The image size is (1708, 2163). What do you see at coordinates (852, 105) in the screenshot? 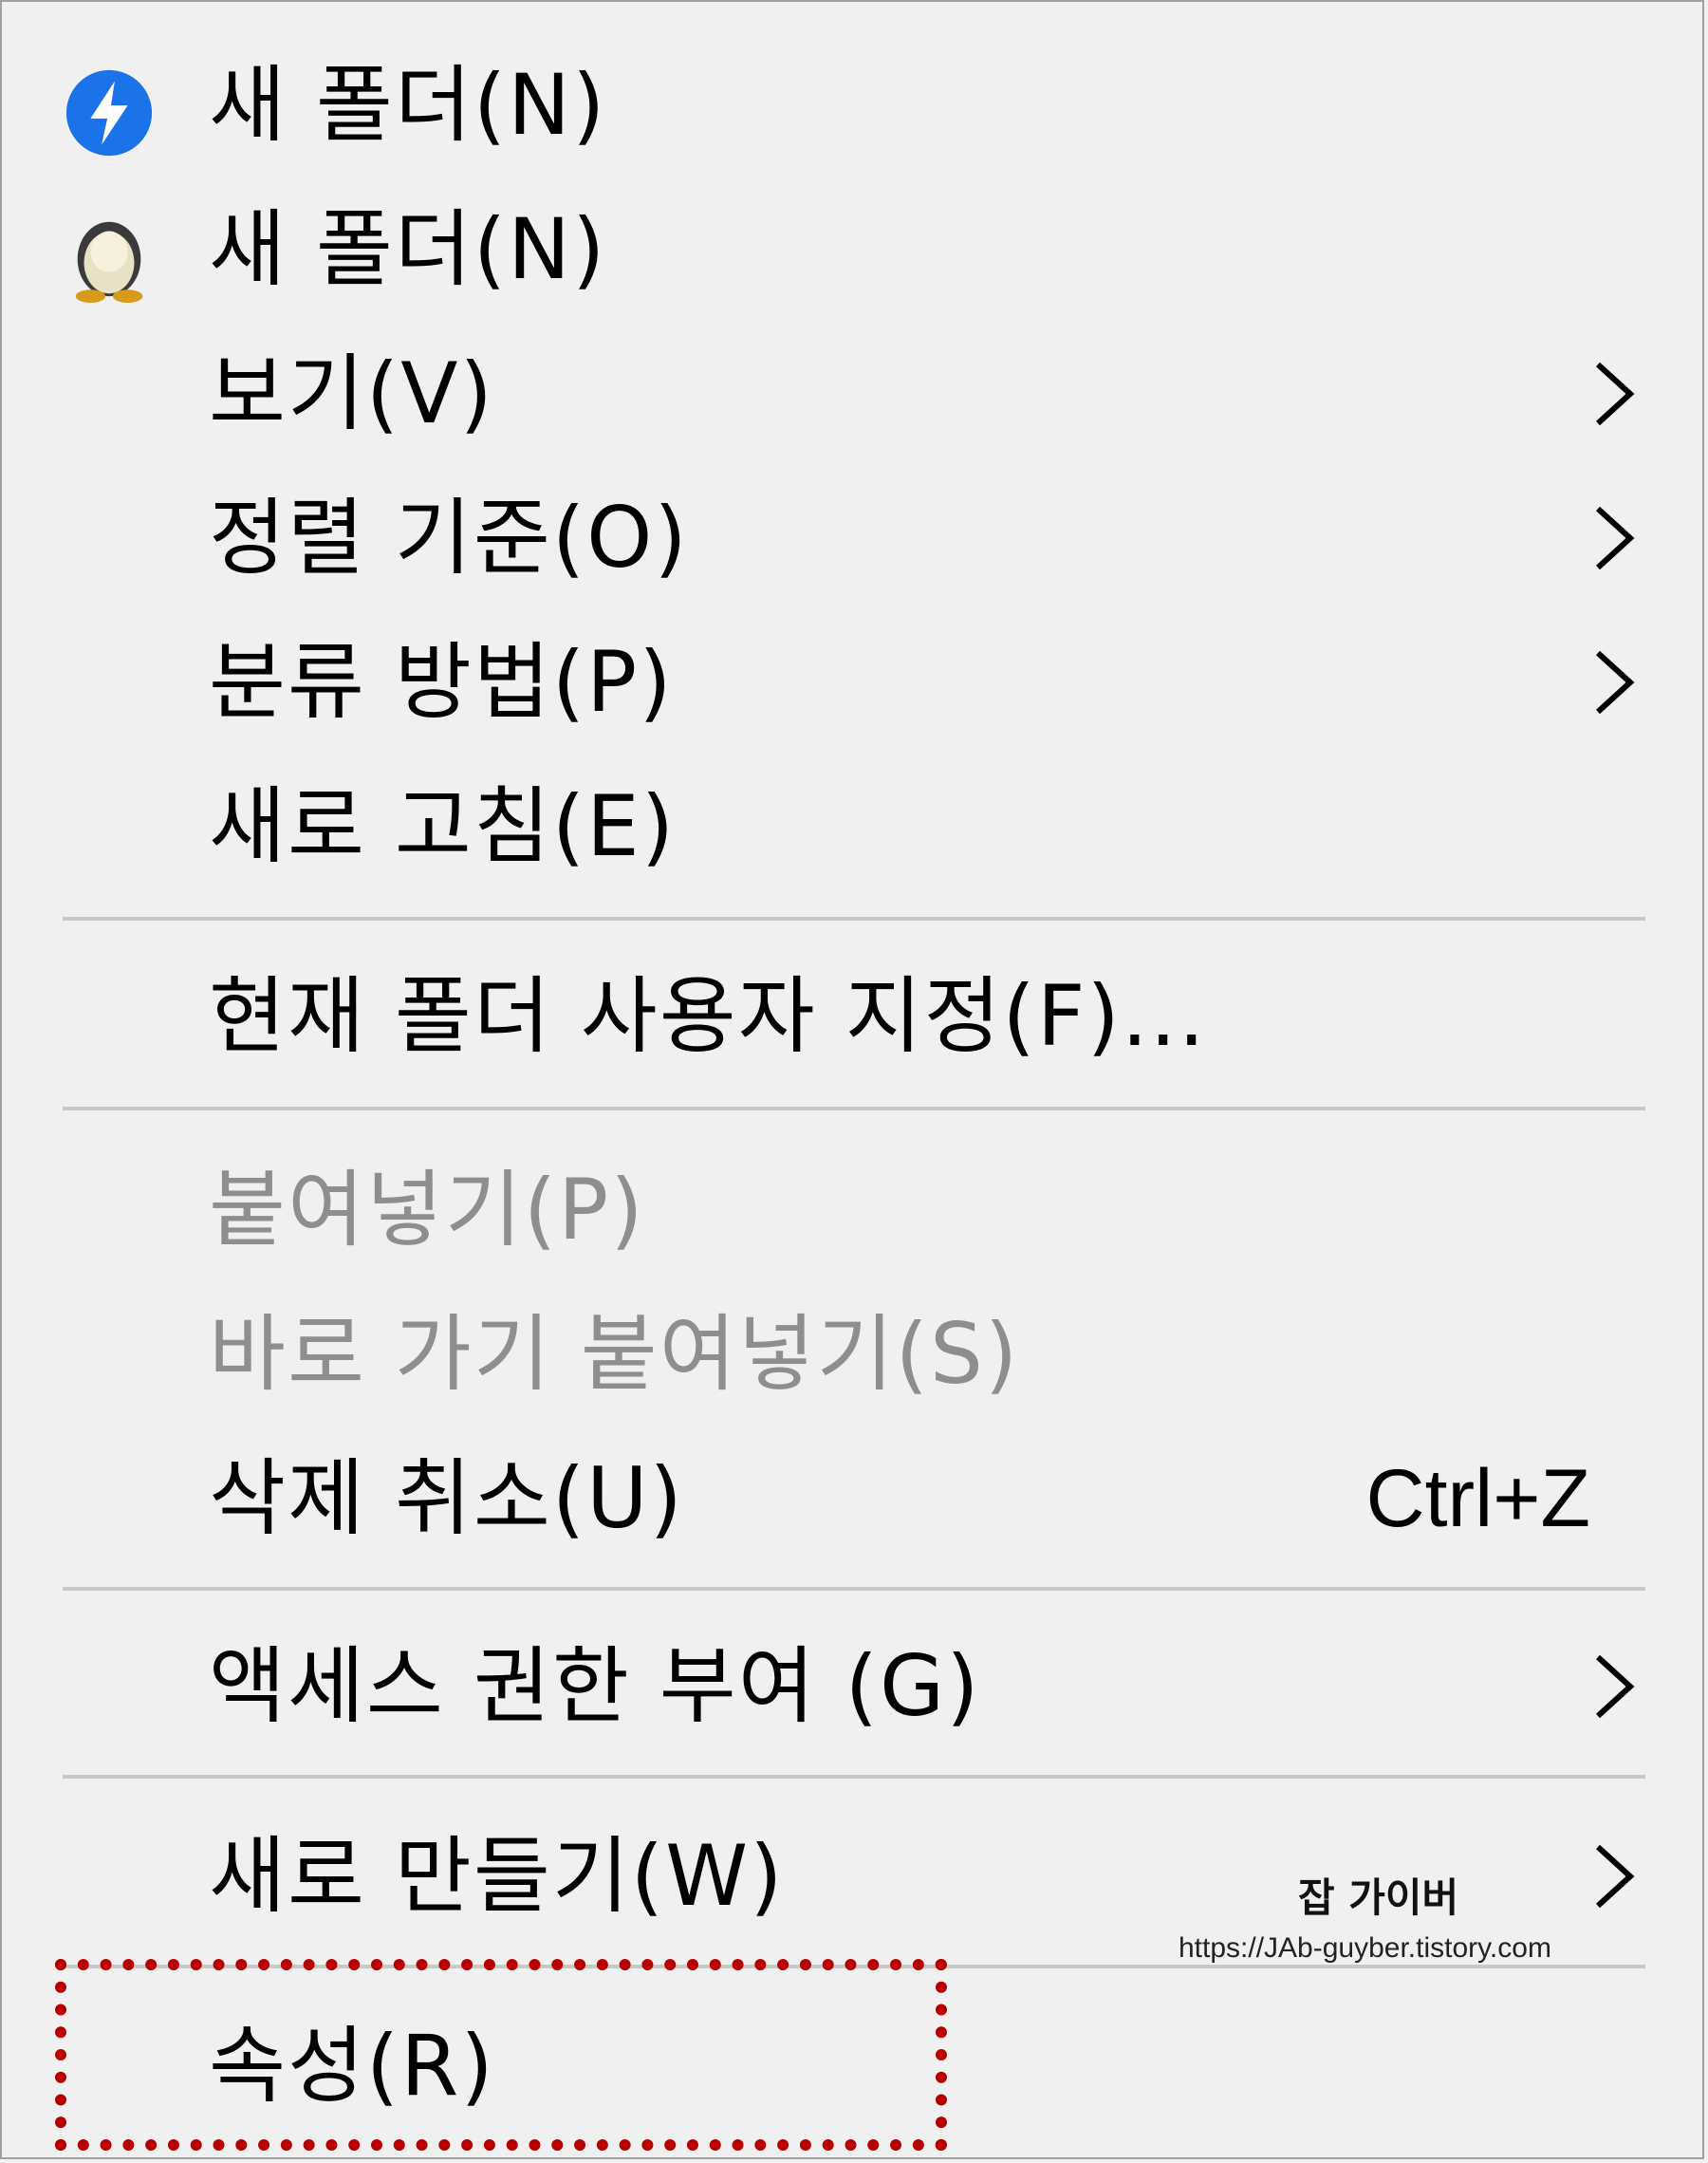
I see `menu-item-new-folder-1: 새 폴더(N)` at bounding box center [852, 105].